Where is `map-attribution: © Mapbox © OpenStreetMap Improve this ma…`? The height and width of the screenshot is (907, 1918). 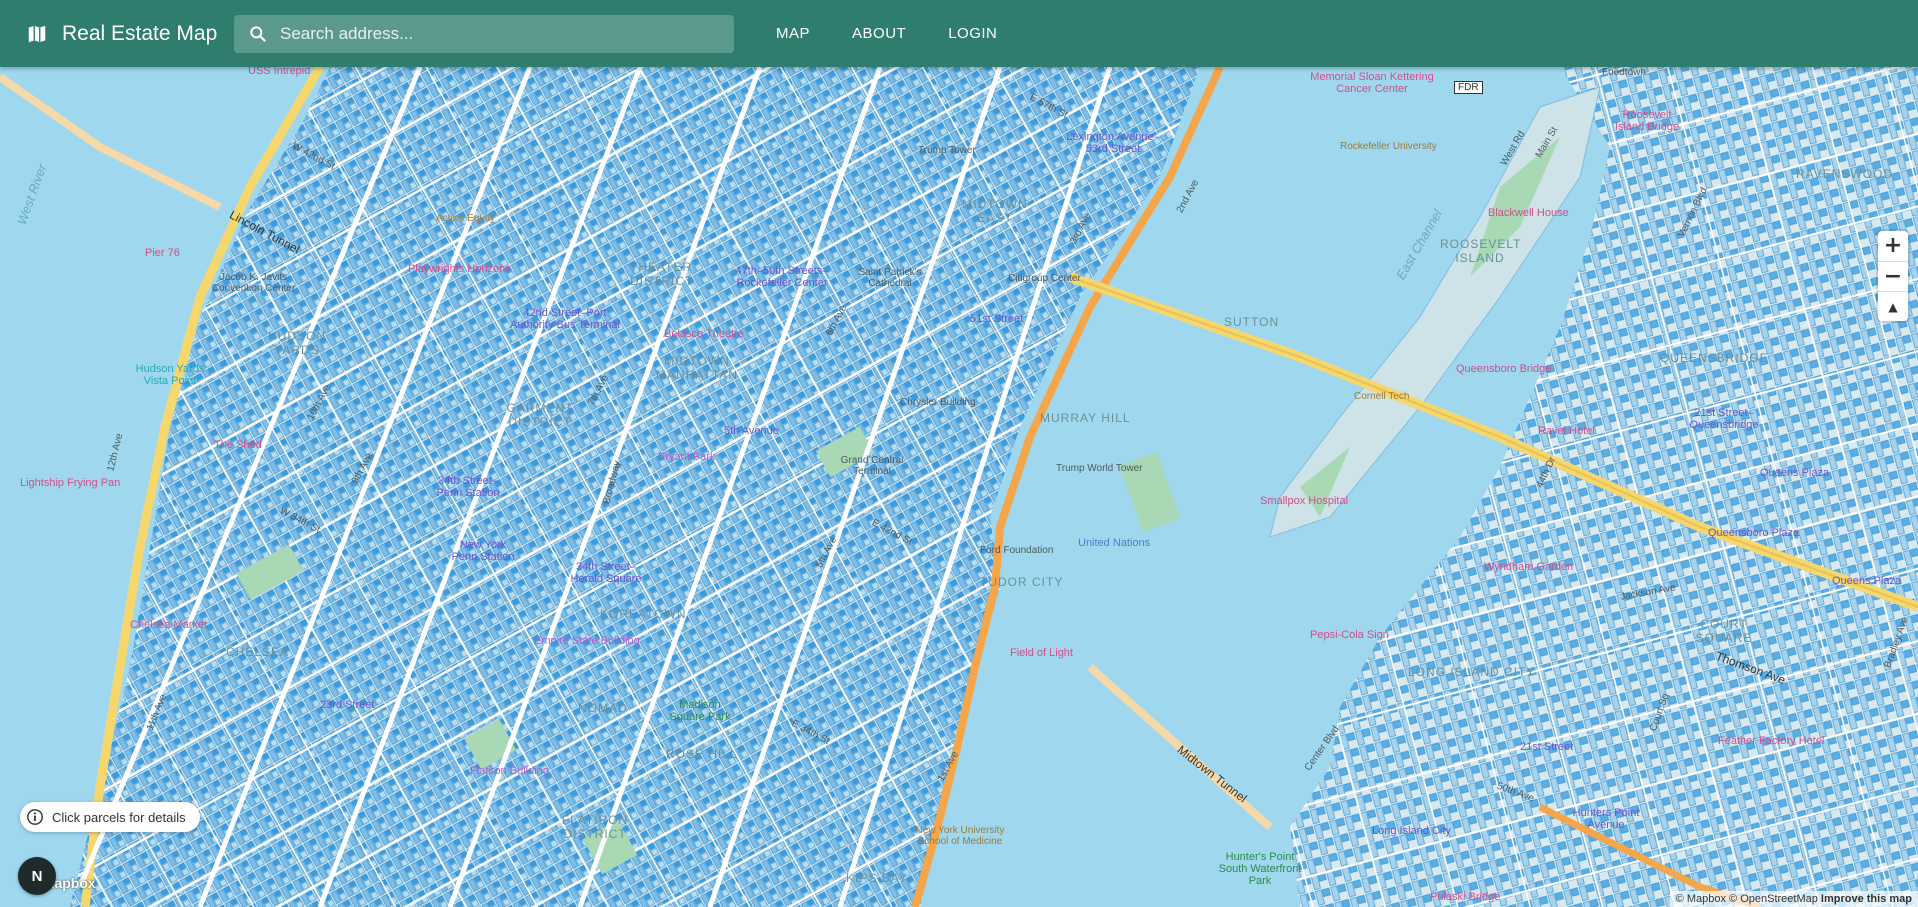 map-attribution: © Mapbox © OpenStreetMap Improve this ma… is located at coordinates (1793, 899).